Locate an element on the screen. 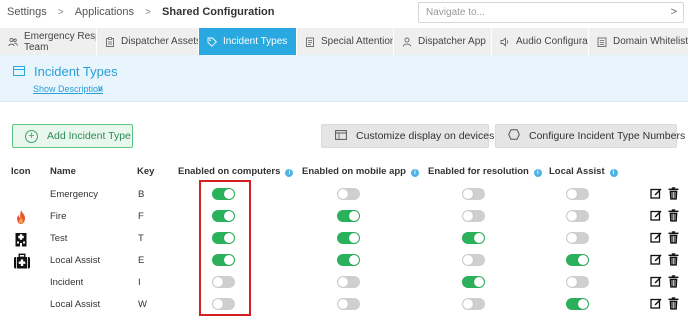  navigate-to-input is located at coordinates (539, 12).